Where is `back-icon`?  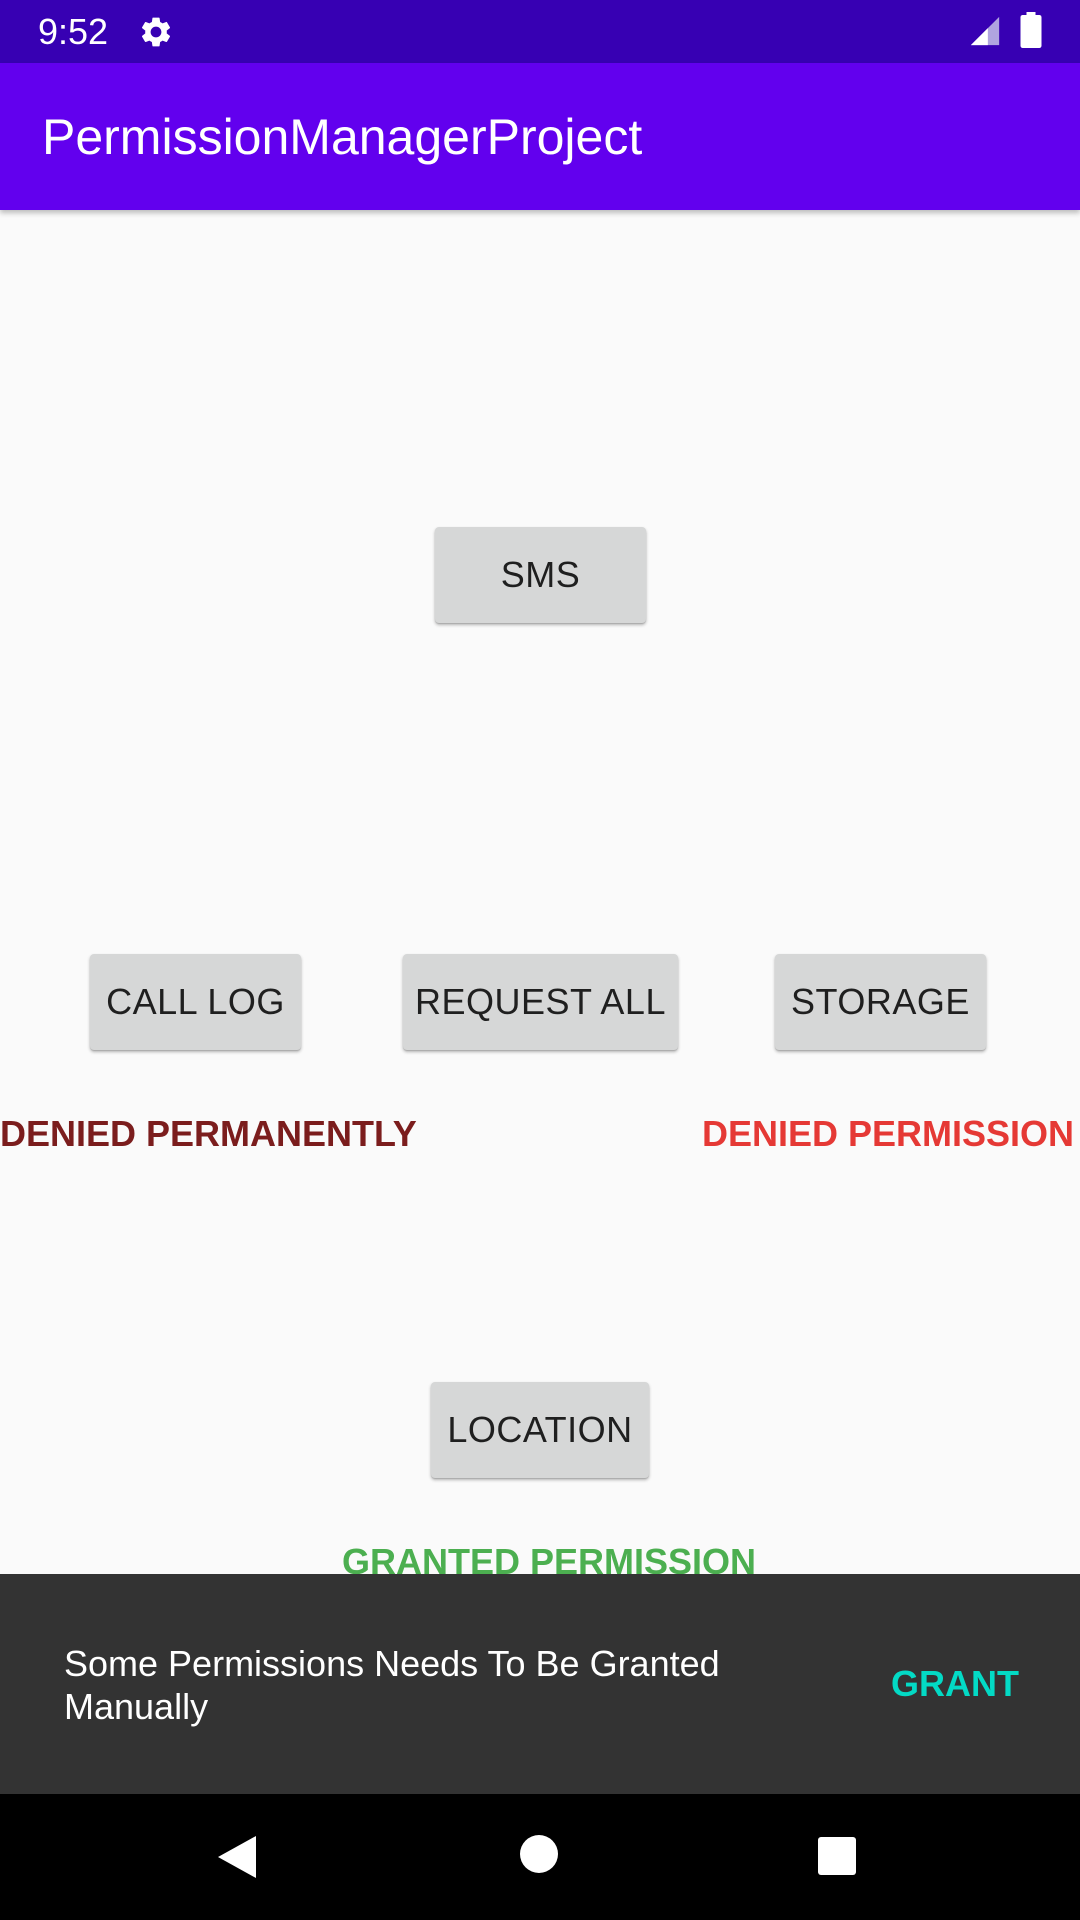
back-icon is located at coordinates (237, 1857).